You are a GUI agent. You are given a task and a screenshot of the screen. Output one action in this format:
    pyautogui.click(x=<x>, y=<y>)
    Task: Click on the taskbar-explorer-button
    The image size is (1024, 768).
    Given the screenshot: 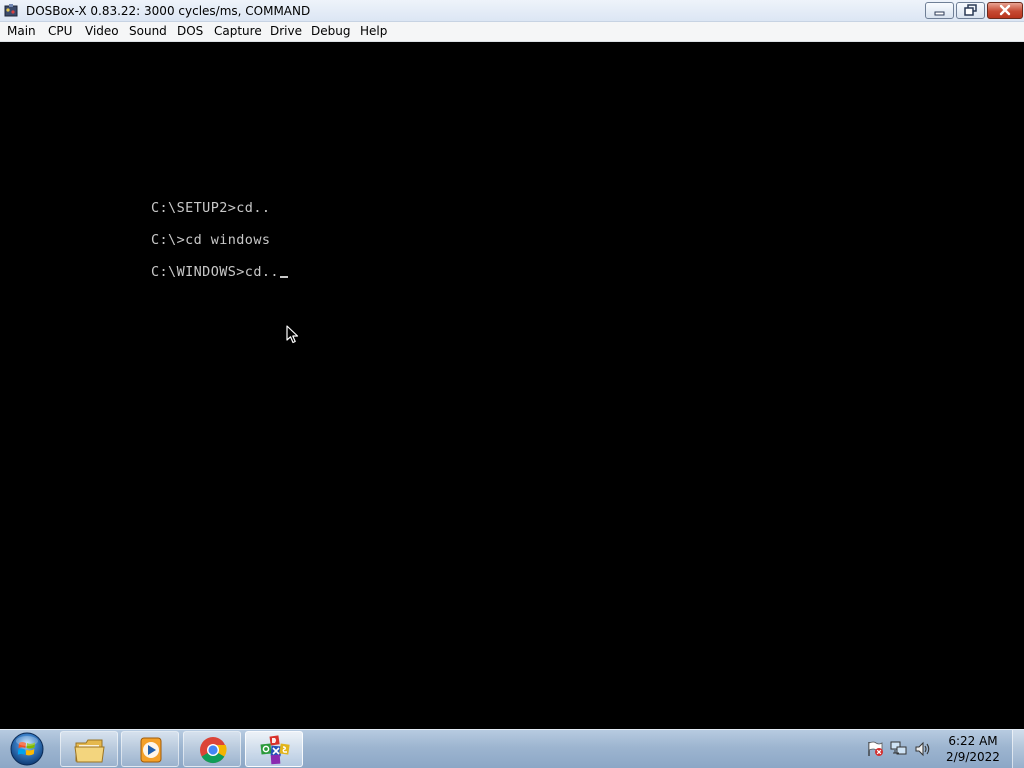 What is the action you would take?
    pyautogui.click(x=89, y=749)
    